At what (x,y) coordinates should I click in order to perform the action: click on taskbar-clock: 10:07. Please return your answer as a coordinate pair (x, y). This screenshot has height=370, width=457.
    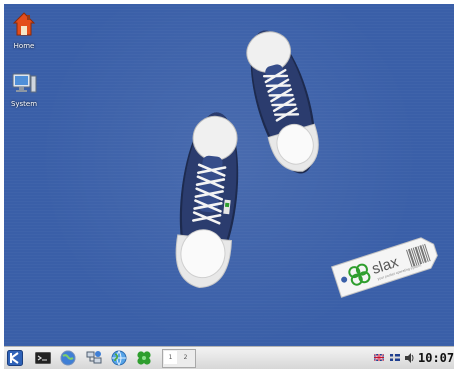
    Looking at the image, I should click on (436, 358).